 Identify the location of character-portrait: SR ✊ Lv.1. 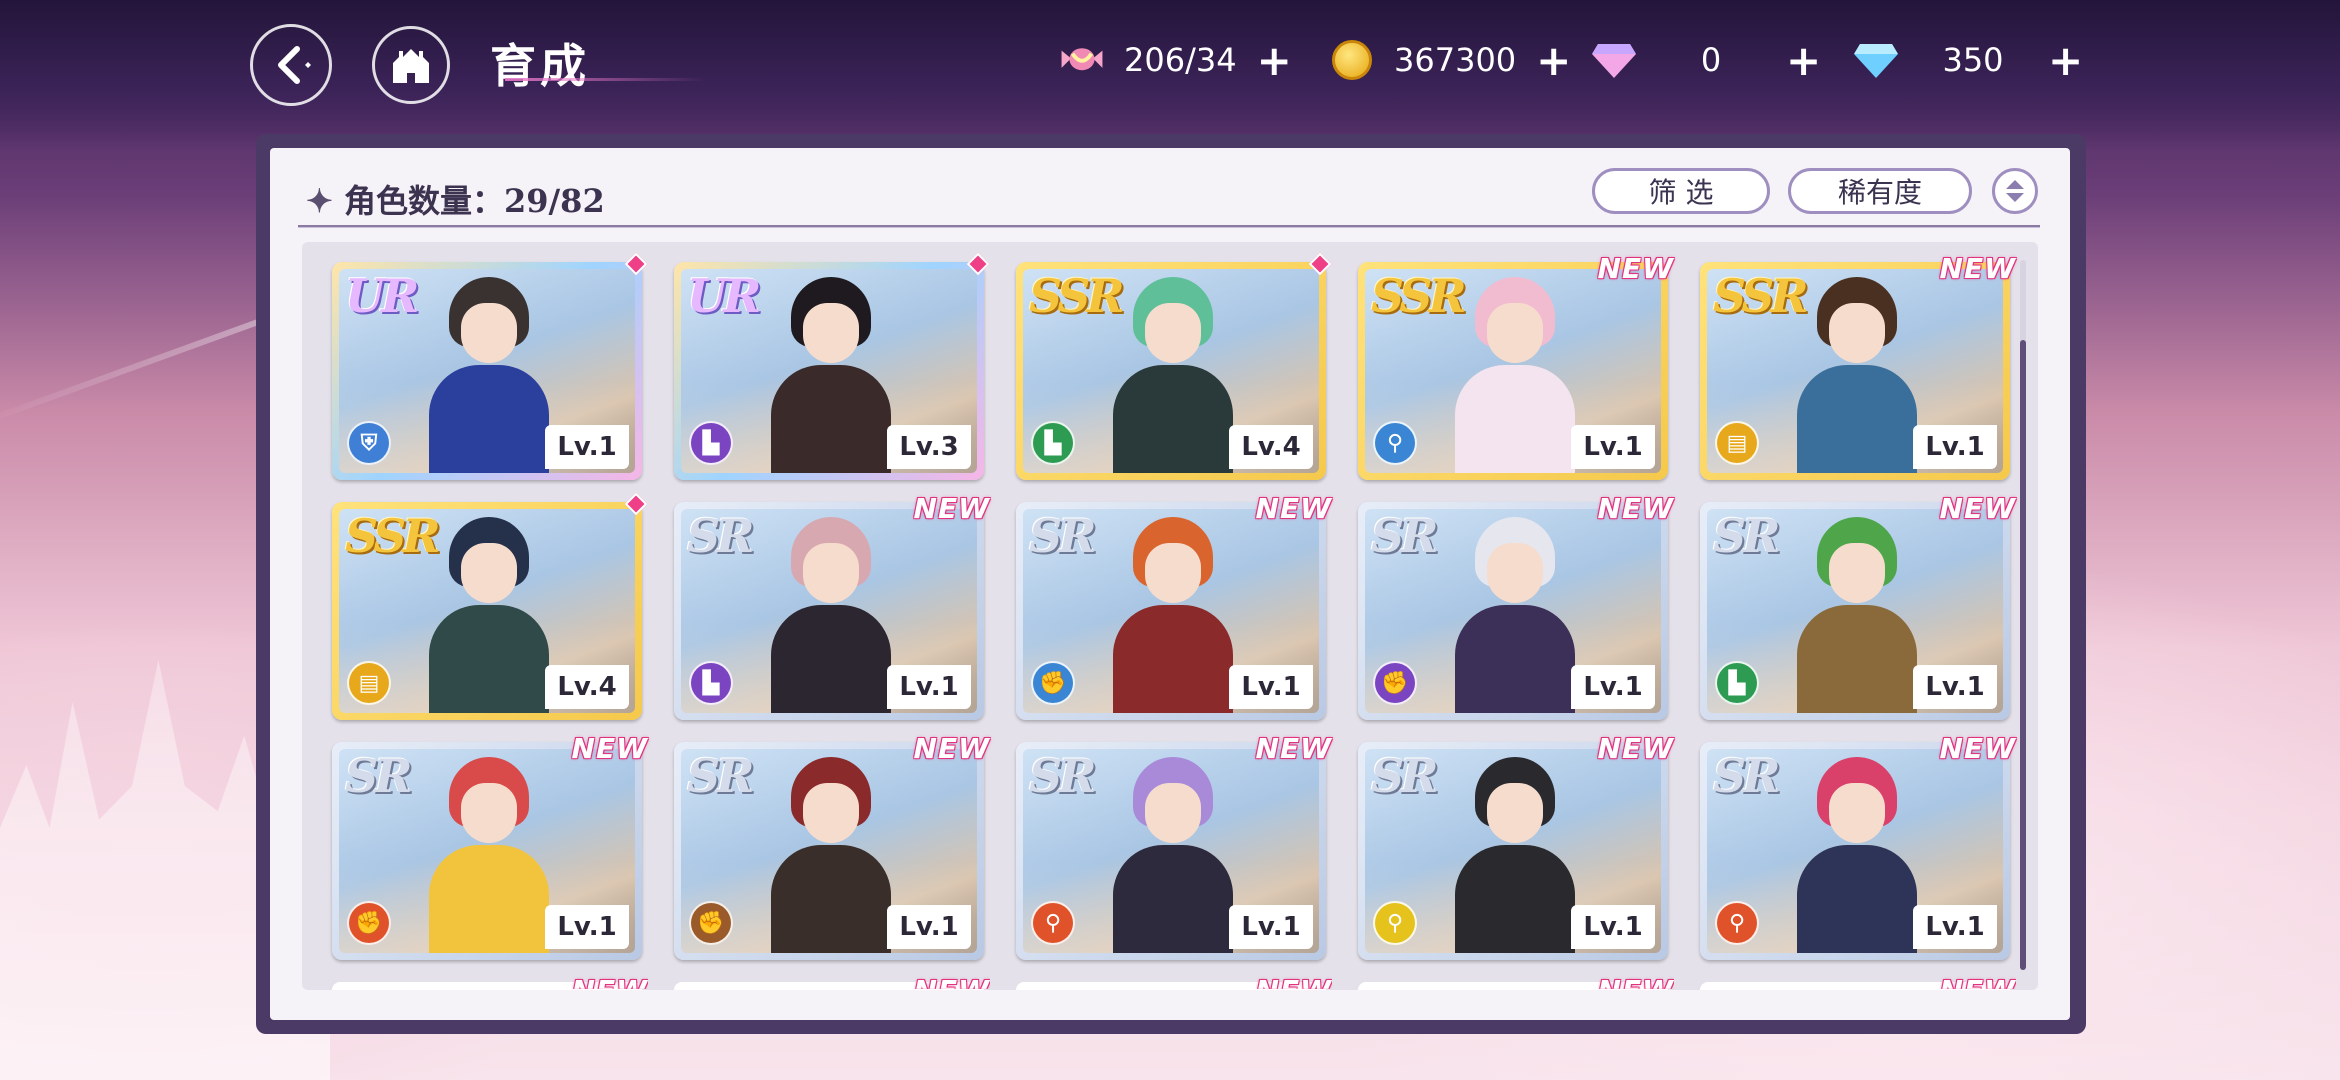
(829, 851).